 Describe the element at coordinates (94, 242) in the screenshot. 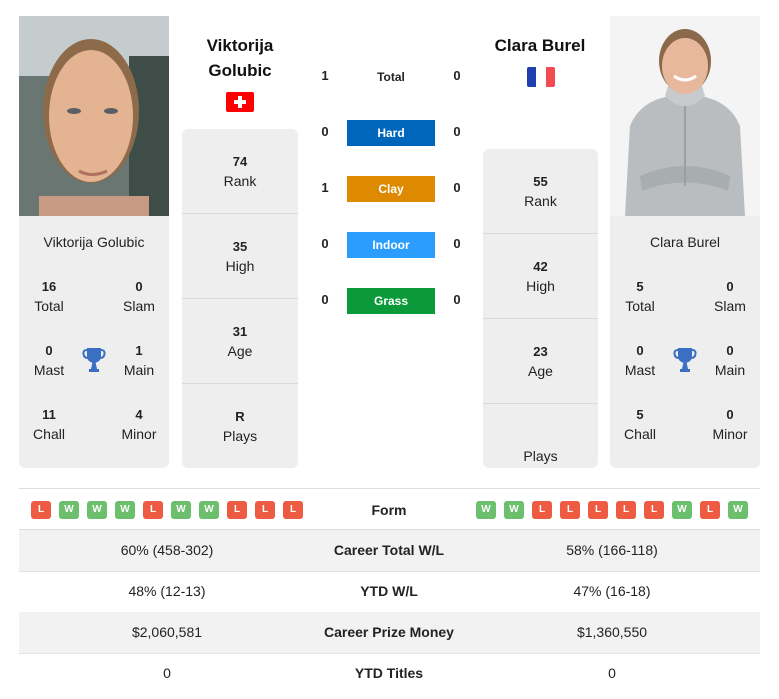

I see `player1-name-label: Viktorija Golubic` at that location.